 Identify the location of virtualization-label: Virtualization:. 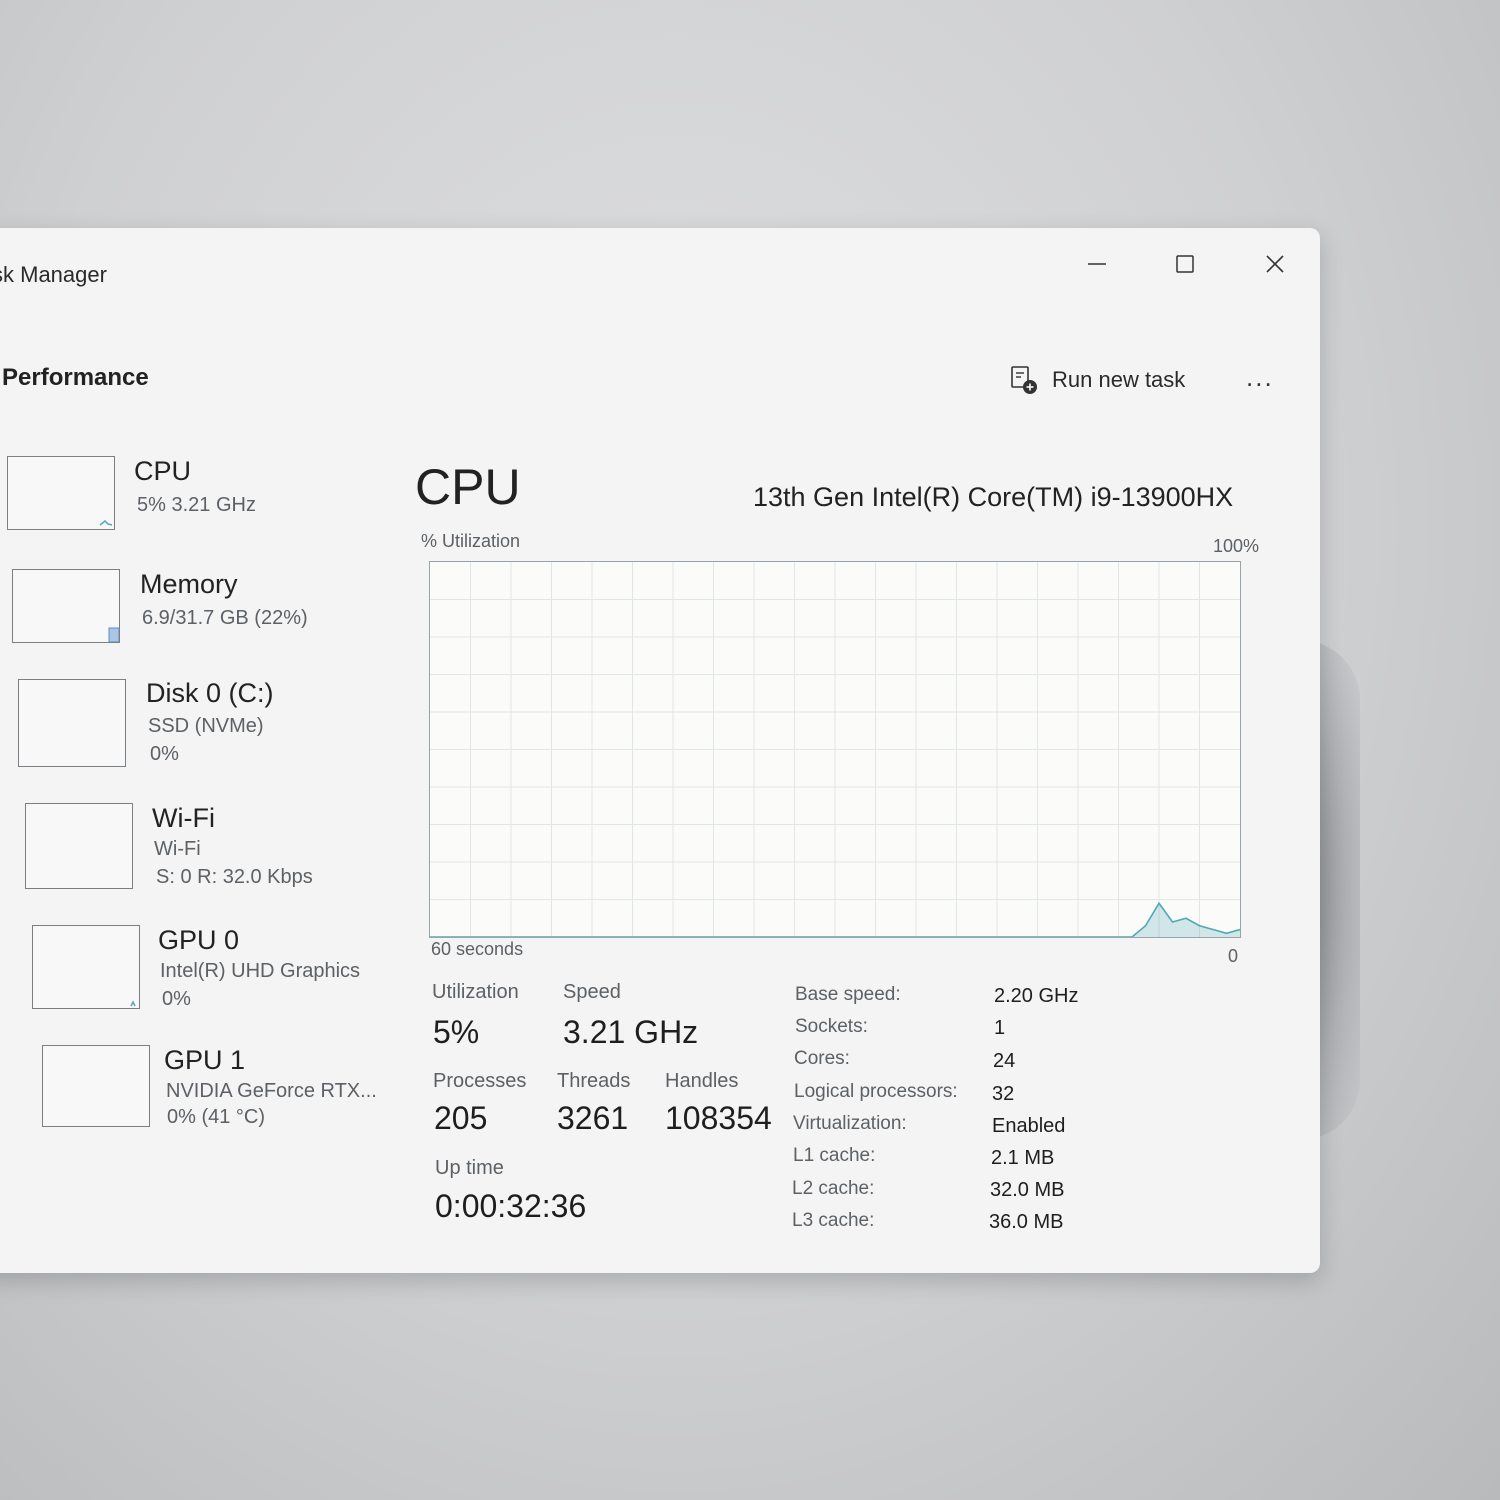
(850, 1123).